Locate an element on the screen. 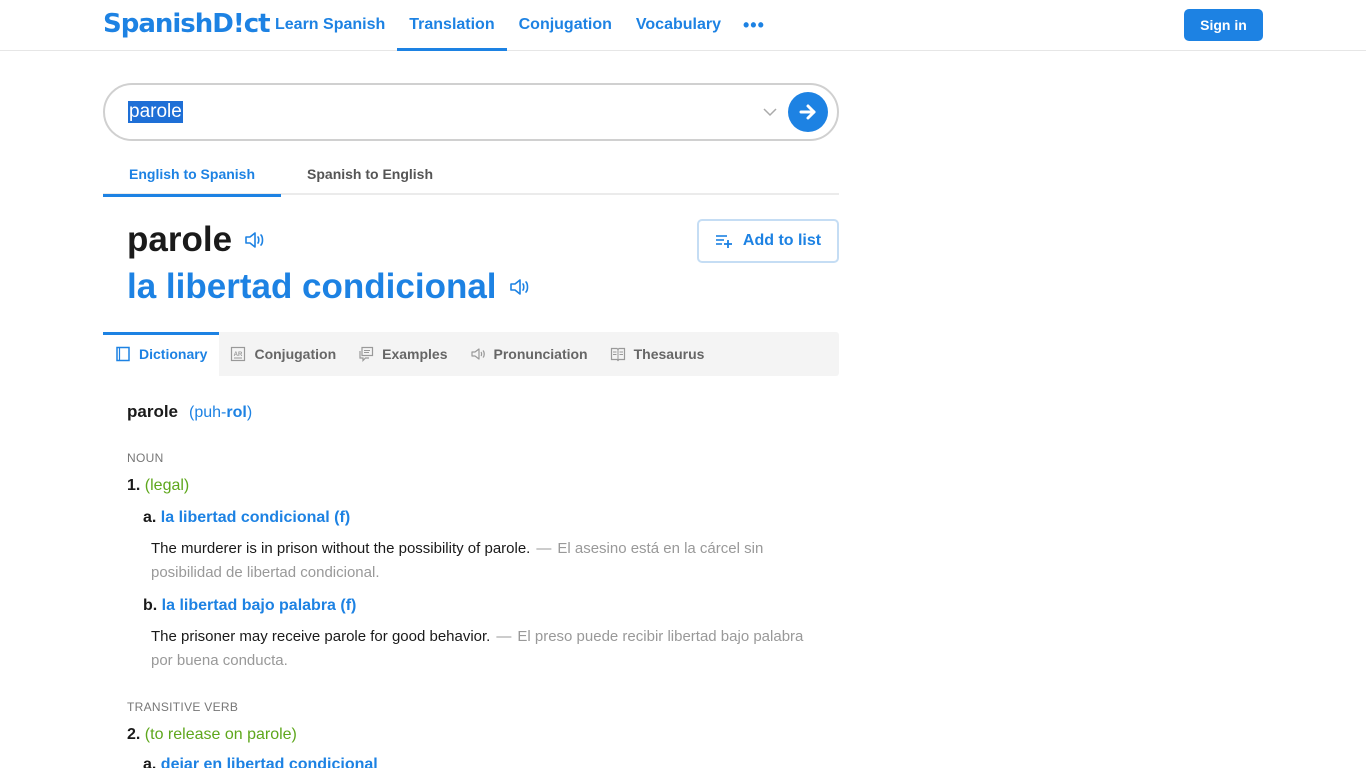 This screenshot has height=768, width=1366. search-submit-button is located at coordinates (808, 112).